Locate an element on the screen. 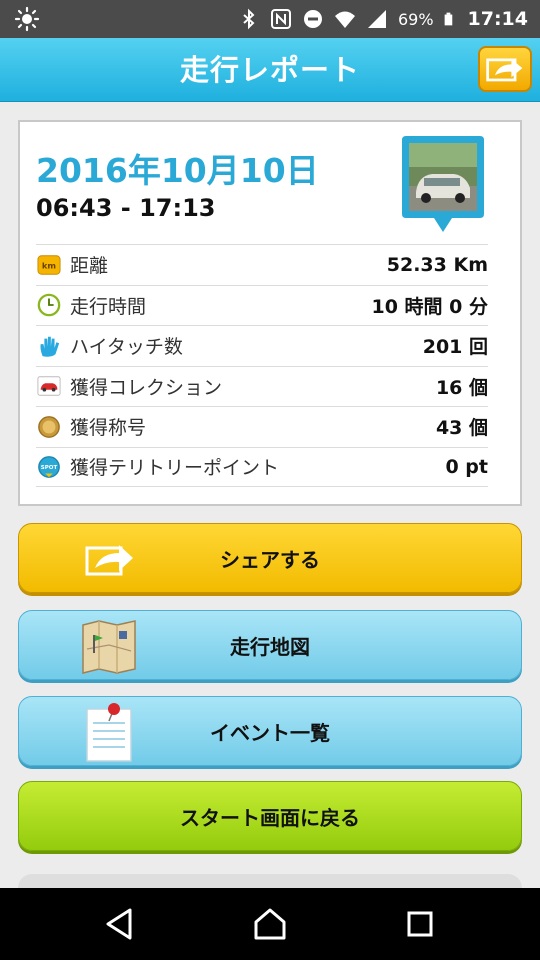 The height and width of the screenshot is (960, 540). wifi-icon is located at coordinates (344, 19).